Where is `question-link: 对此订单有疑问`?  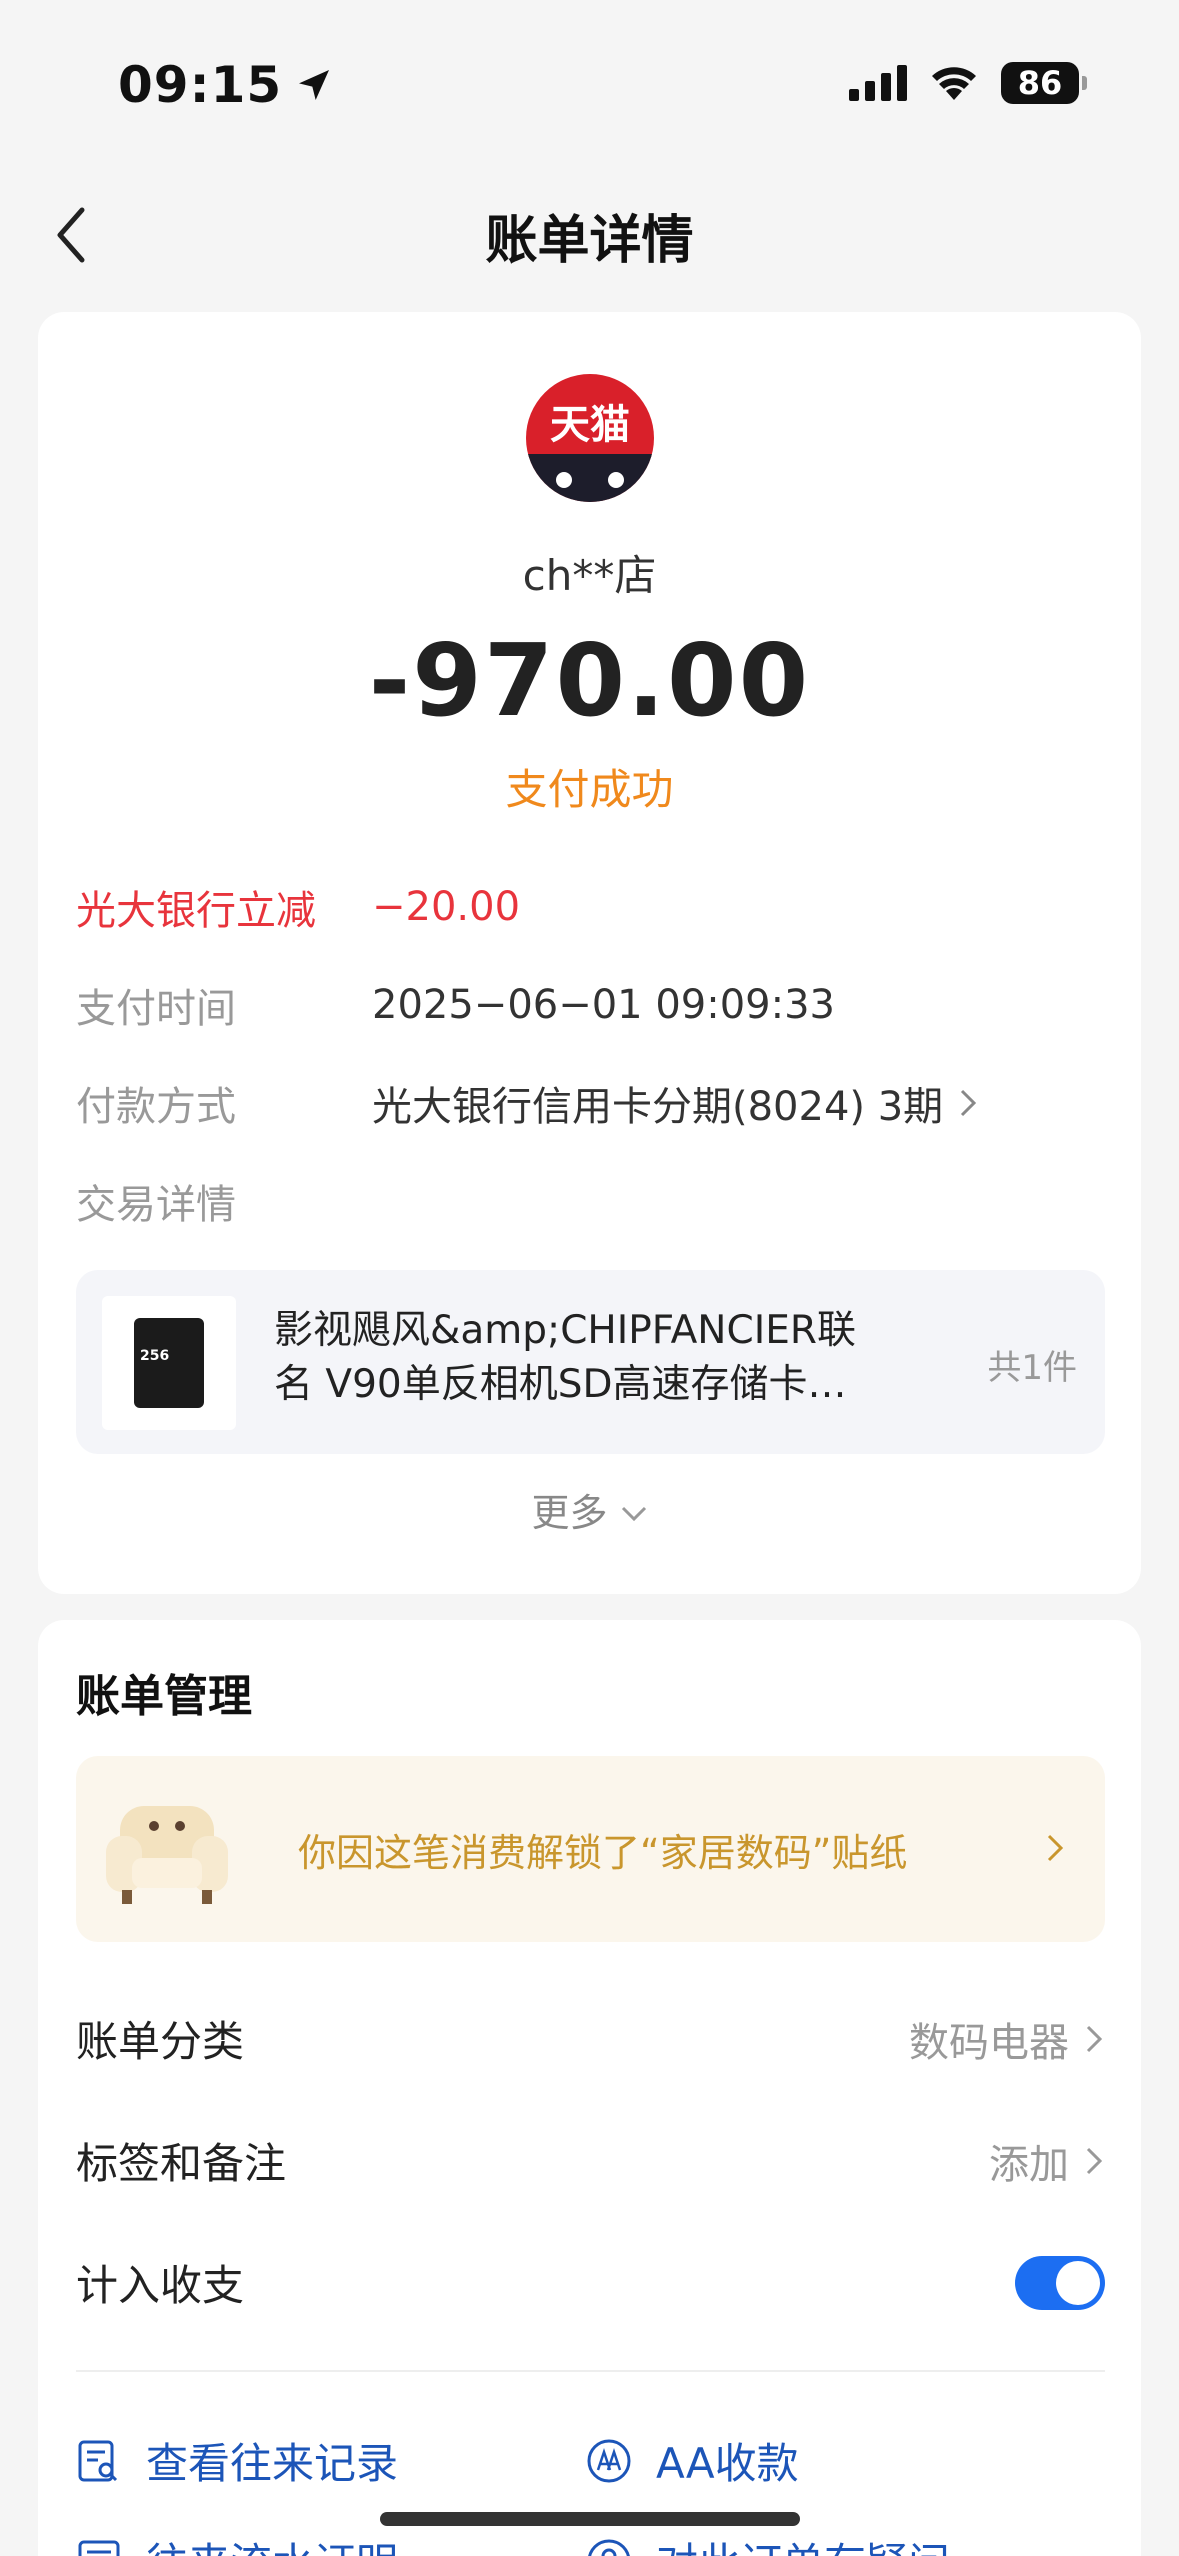 question-link: 对此订单有疑问 is located at coordinates (768, 2543).